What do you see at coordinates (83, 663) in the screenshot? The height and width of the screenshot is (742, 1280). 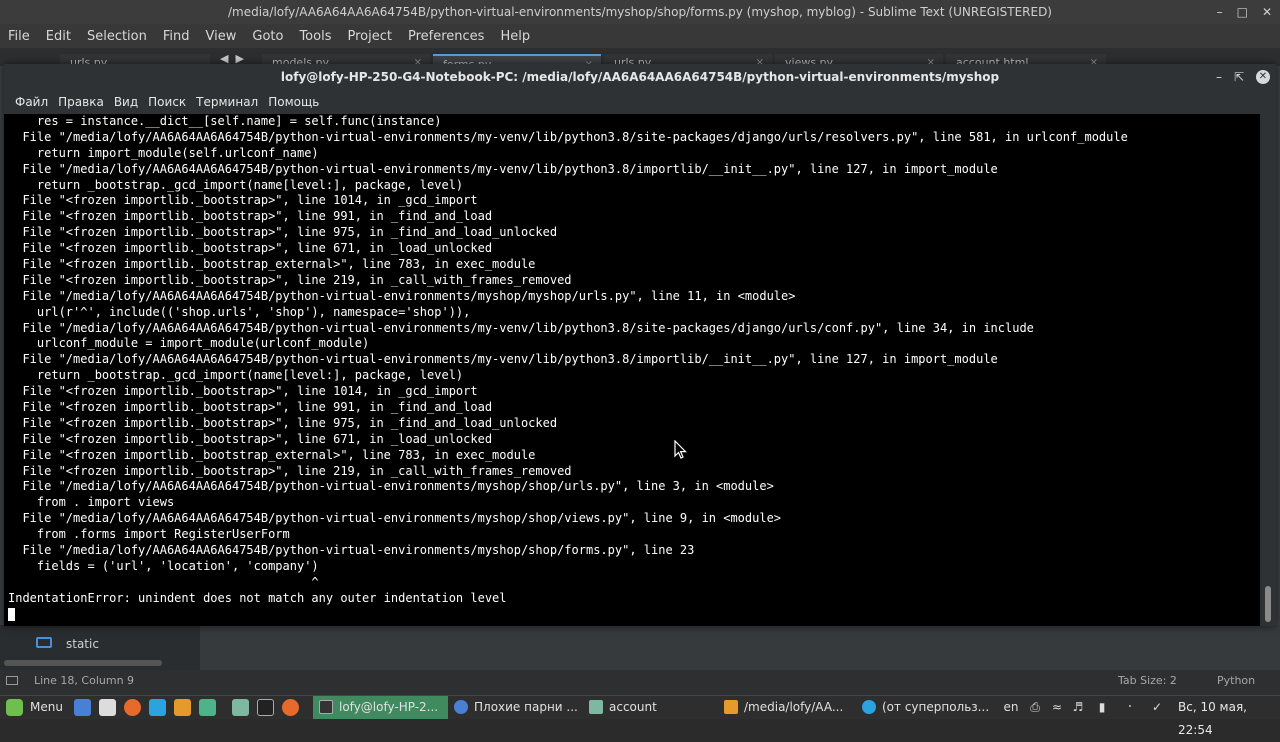 I see `sidebar-scrollbar` at bounding box center [83, 663].